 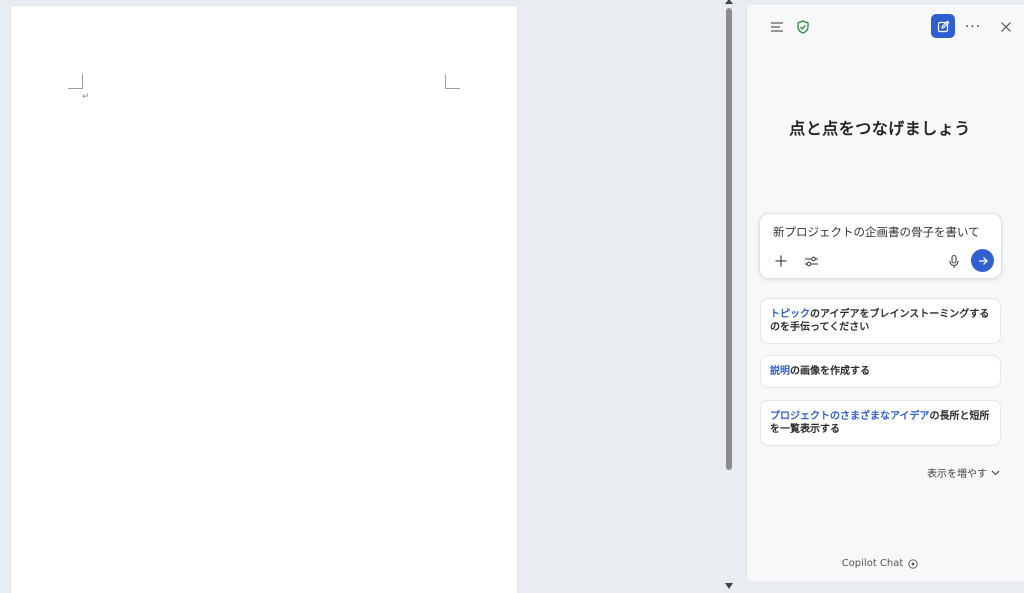 I want to click on shield-check-icon, so click(x=803, y=27).